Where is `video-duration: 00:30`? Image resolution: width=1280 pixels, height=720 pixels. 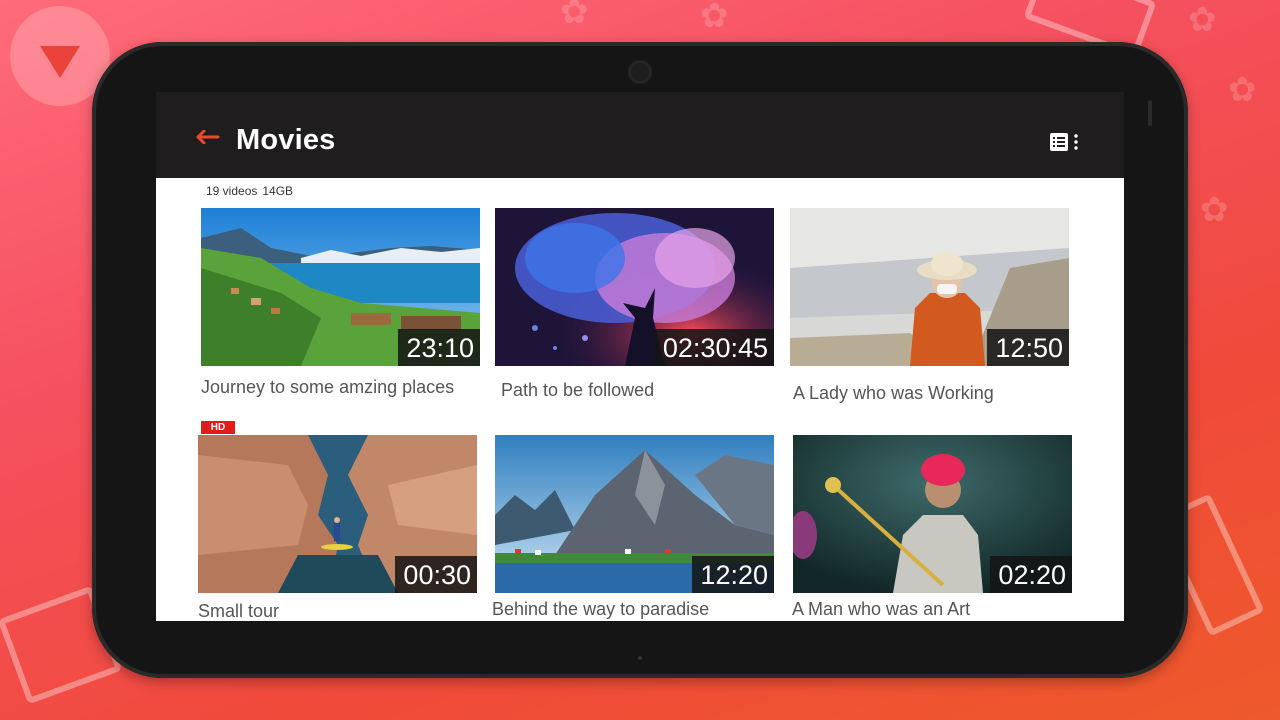
video-duration: 00:30 is located at coordinates (436, 574).